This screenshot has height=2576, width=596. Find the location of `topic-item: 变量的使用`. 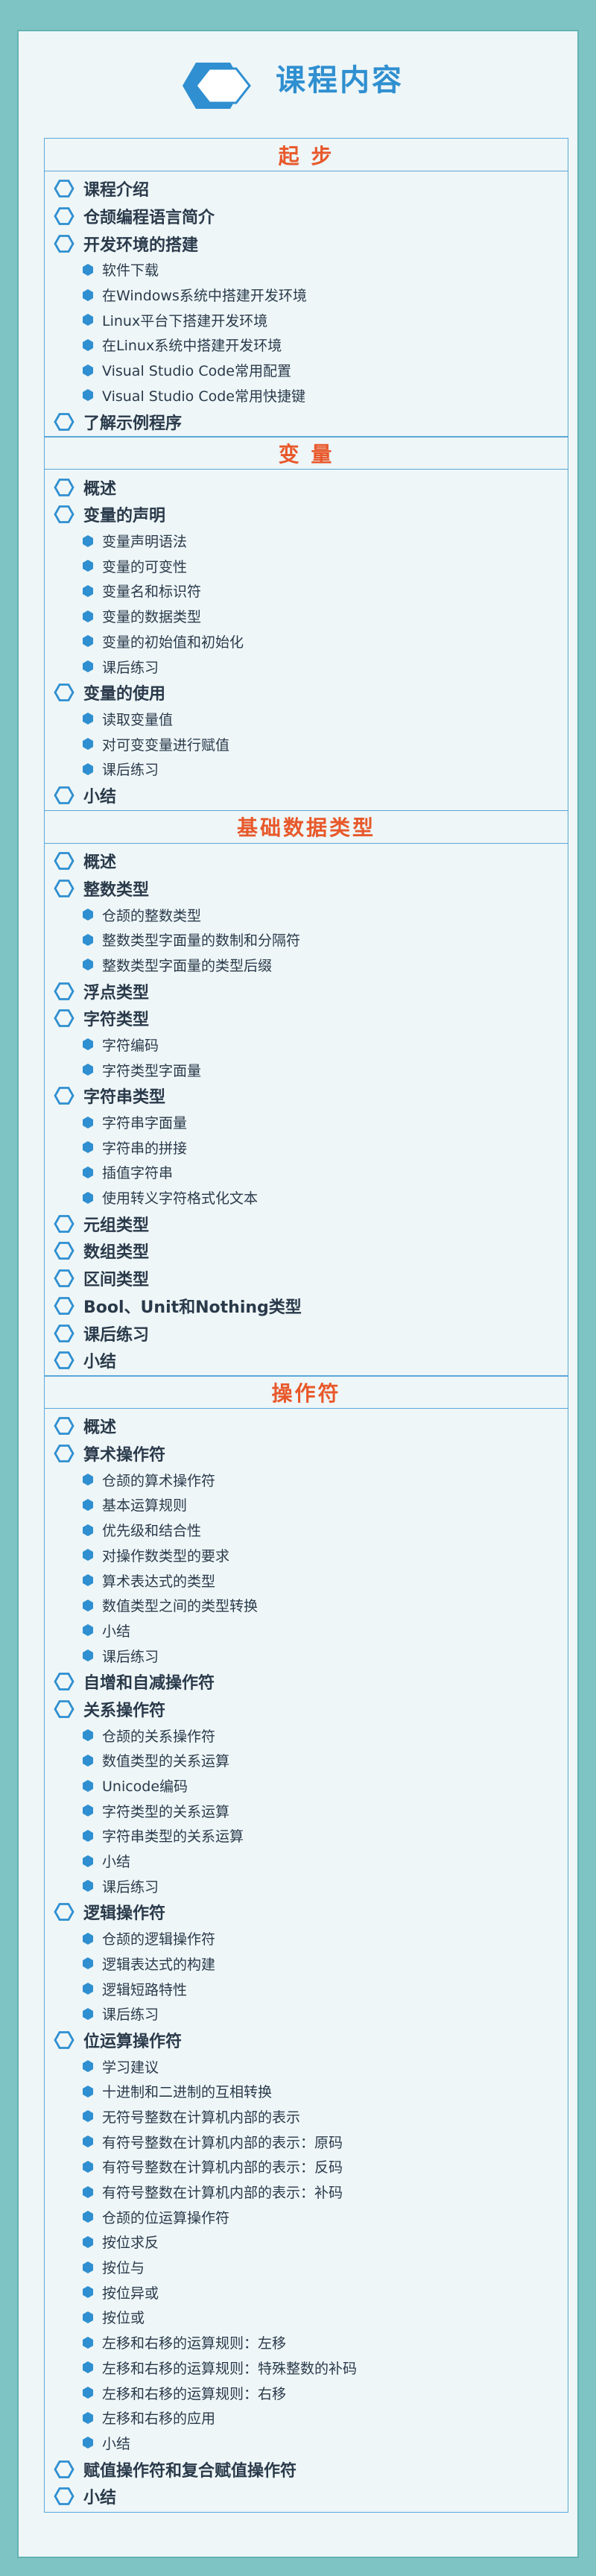

topic-item: 变量的使用 is located at coordinates (307, 693).